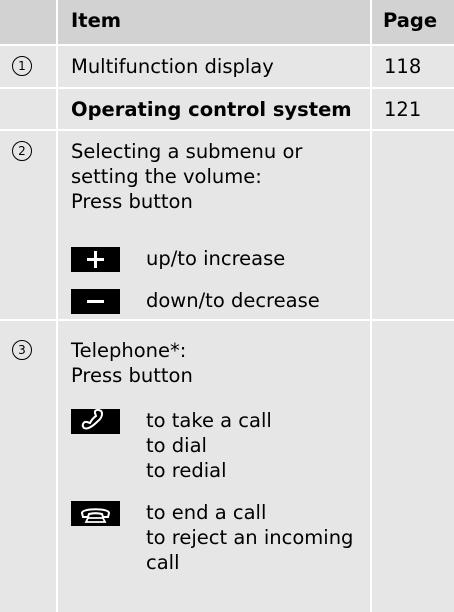 This screenshot has width=454, height=612. What do you see at coordinates (410, 20) in the screenshot?
I see `page-column-header: Page` at bounding box center [410, 20].